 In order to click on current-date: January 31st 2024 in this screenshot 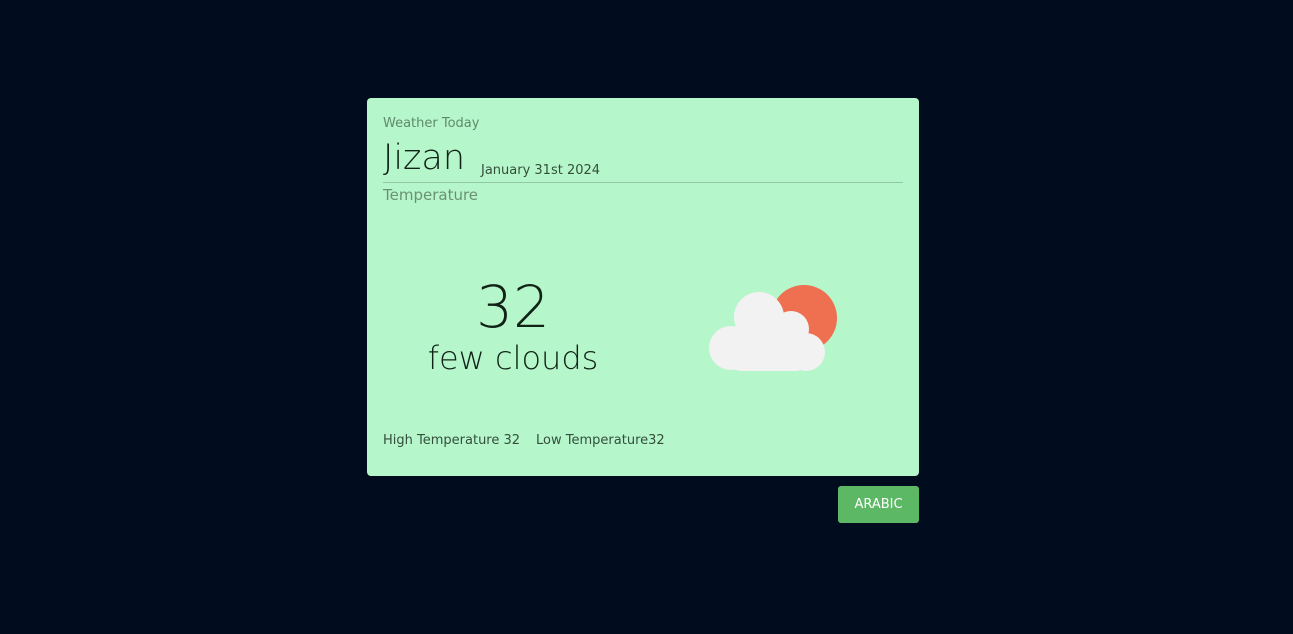, I will do `click(541, 170)`.